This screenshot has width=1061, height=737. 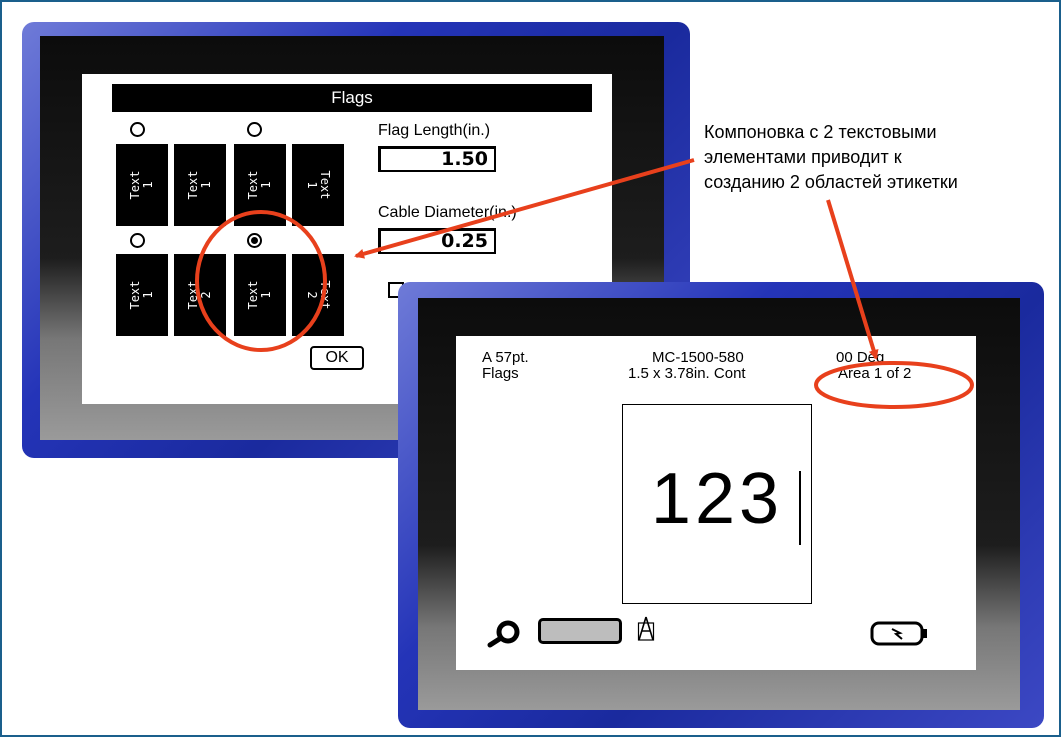 I want to click on area-info-highlight, so click(x=894, y=385).